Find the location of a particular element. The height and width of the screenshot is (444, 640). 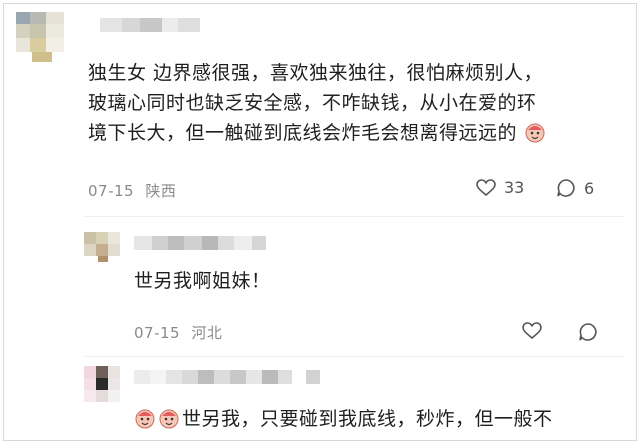

reply-button is located at coordinates (588, 332).